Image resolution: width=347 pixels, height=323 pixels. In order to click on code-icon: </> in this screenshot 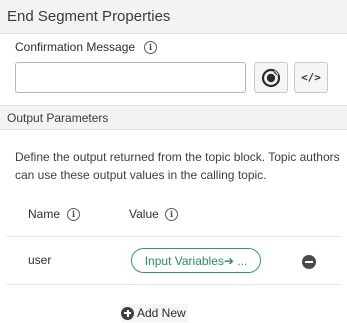, I will do `click(311, 77)`.